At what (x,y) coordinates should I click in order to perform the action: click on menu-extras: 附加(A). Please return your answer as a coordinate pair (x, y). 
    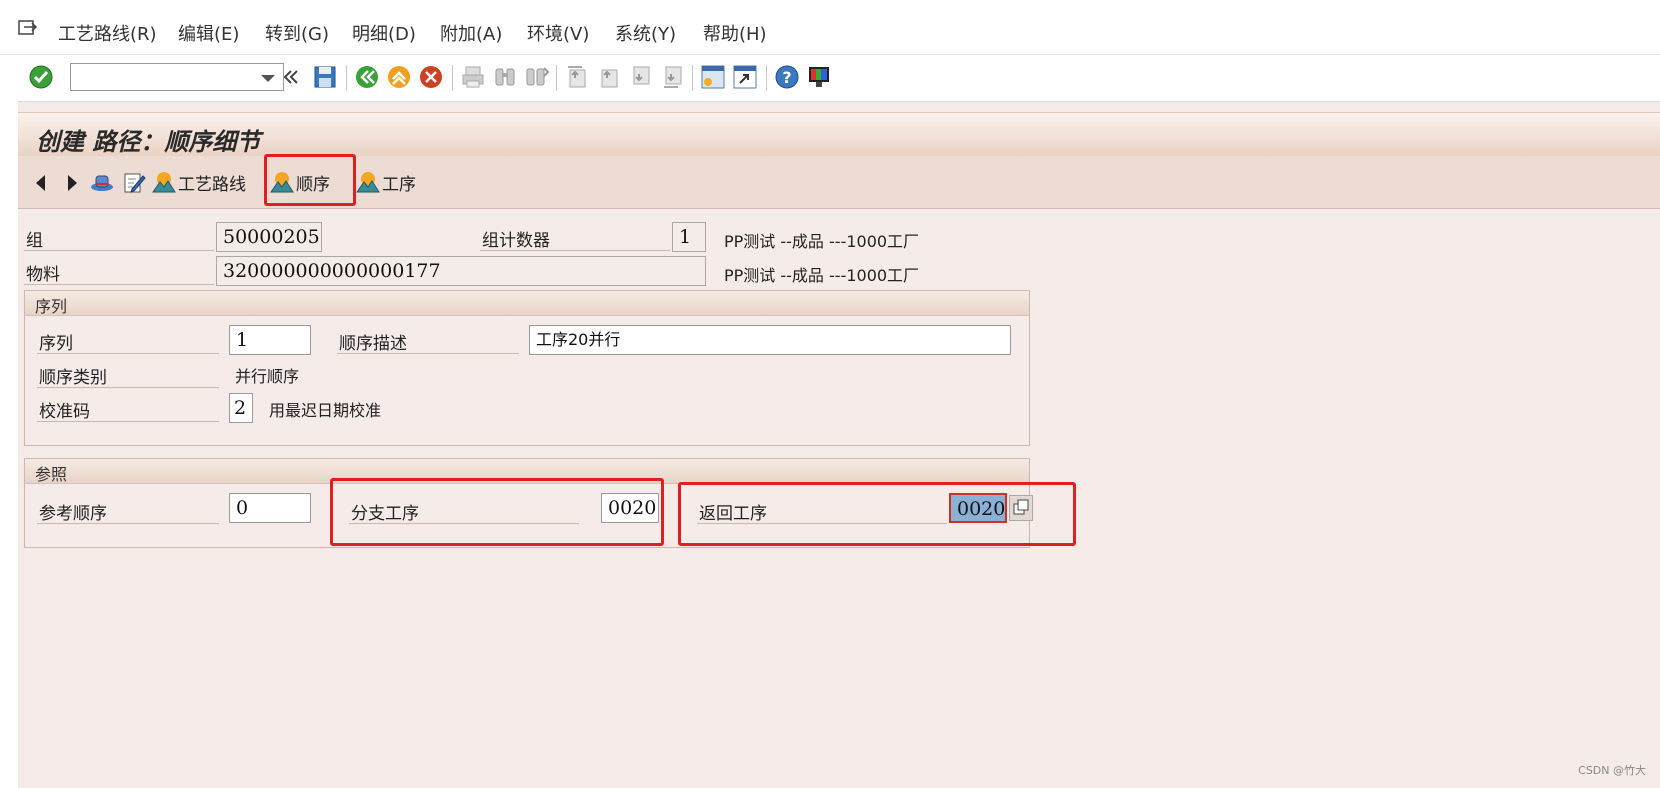
    Looking at the image, I should click on (471, 33).